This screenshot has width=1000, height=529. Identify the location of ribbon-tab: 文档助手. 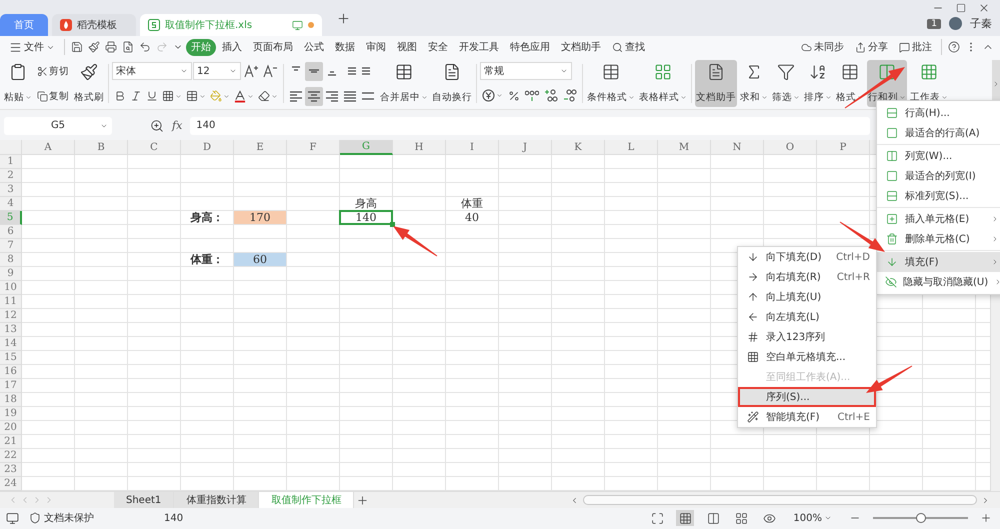
(581, 47).